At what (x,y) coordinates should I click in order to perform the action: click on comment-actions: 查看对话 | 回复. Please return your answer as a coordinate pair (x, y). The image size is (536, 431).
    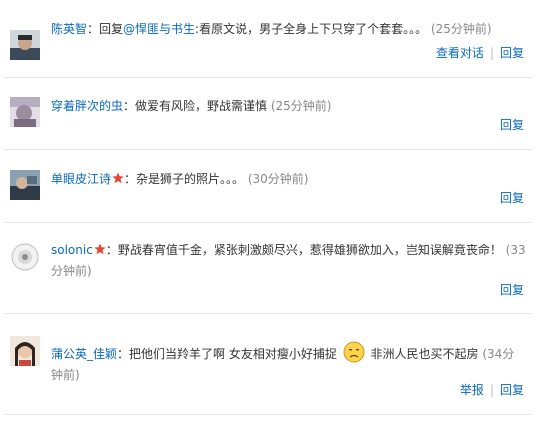
    Looking at the image, I should click on (480, 53).